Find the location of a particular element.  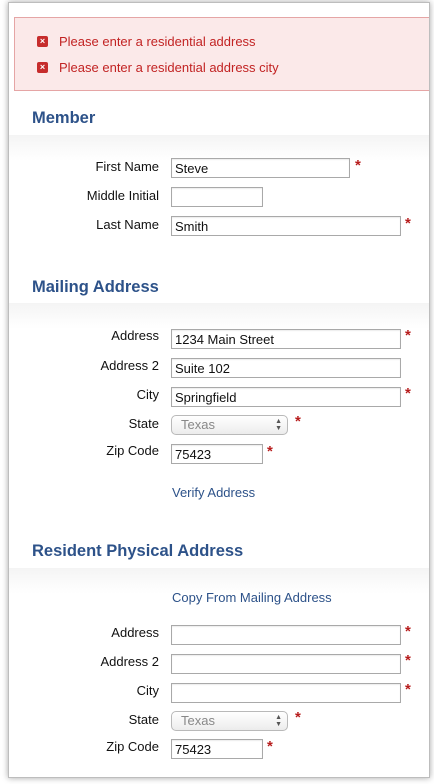

resident-address2-input is located at coordinates (286, 664).